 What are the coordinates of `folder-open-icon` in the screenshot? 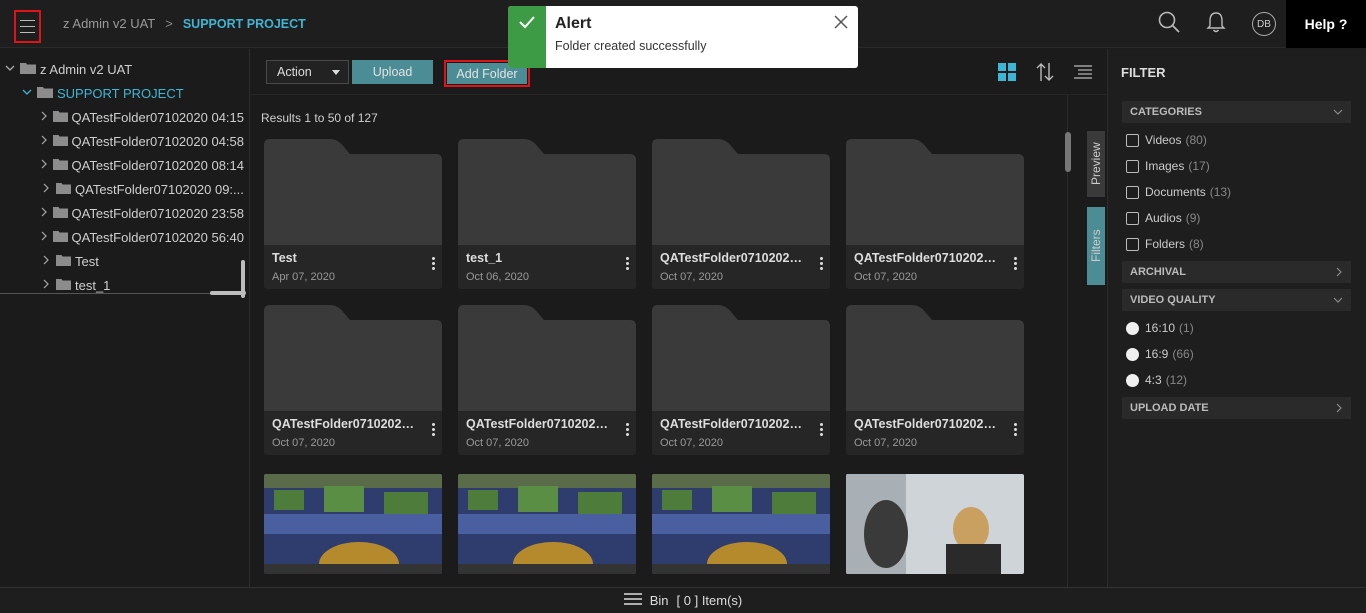 It's located at (45, 93).